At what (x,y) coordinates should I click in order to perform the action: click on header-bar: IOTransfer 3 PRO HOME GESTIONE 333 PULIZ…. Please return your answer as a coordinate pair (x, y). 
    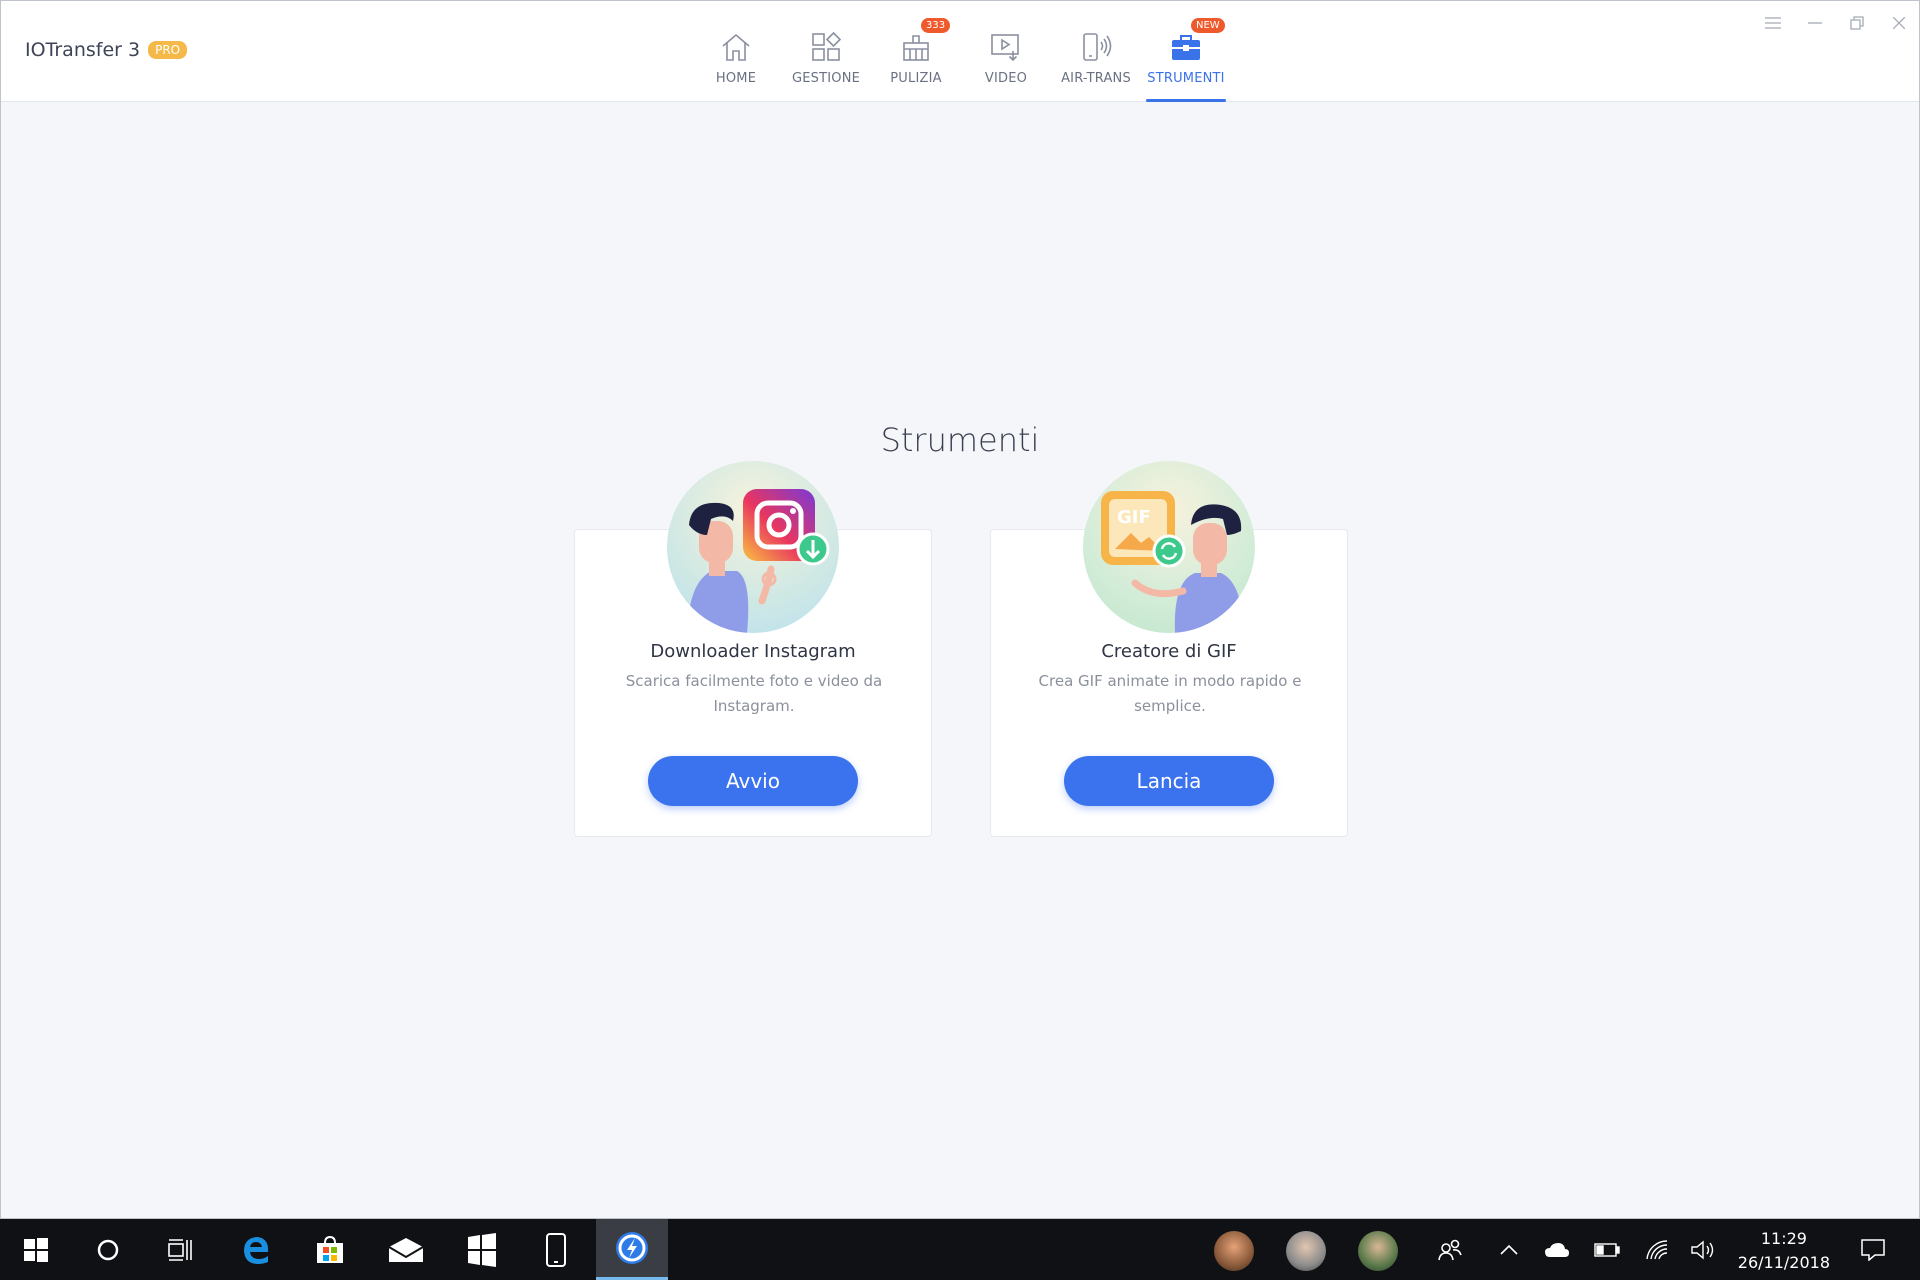
    Looking at the image, I should click on (960, 51).